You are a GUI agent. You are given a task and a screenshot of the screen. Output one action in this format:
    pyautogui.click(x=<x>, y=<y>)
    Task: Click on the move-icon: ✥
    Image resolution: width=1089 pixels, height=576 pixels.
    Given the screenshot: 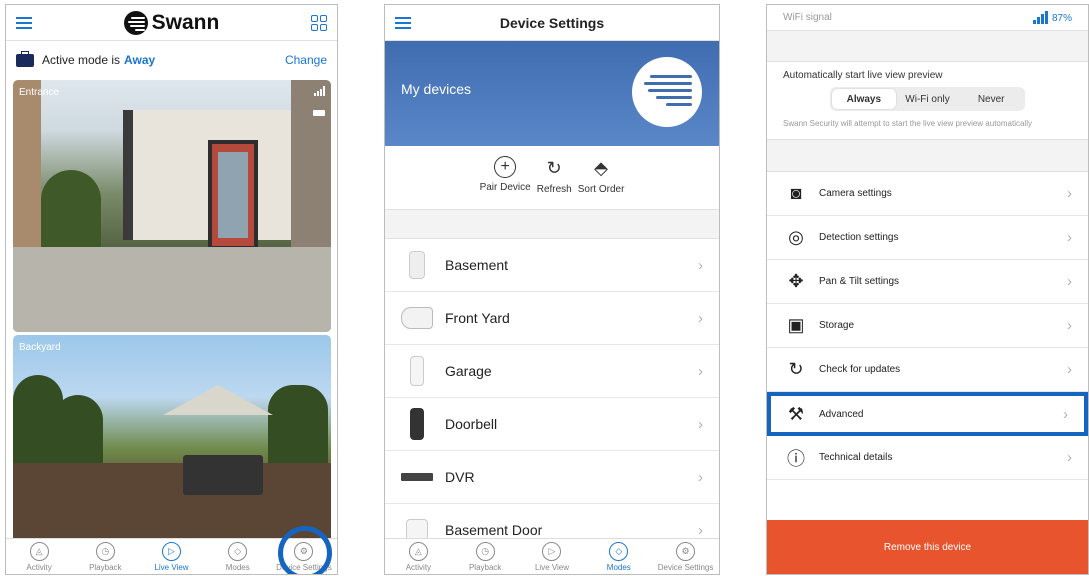 What is the action you would take?
    pyautogui.click(x=796, y=281)
    